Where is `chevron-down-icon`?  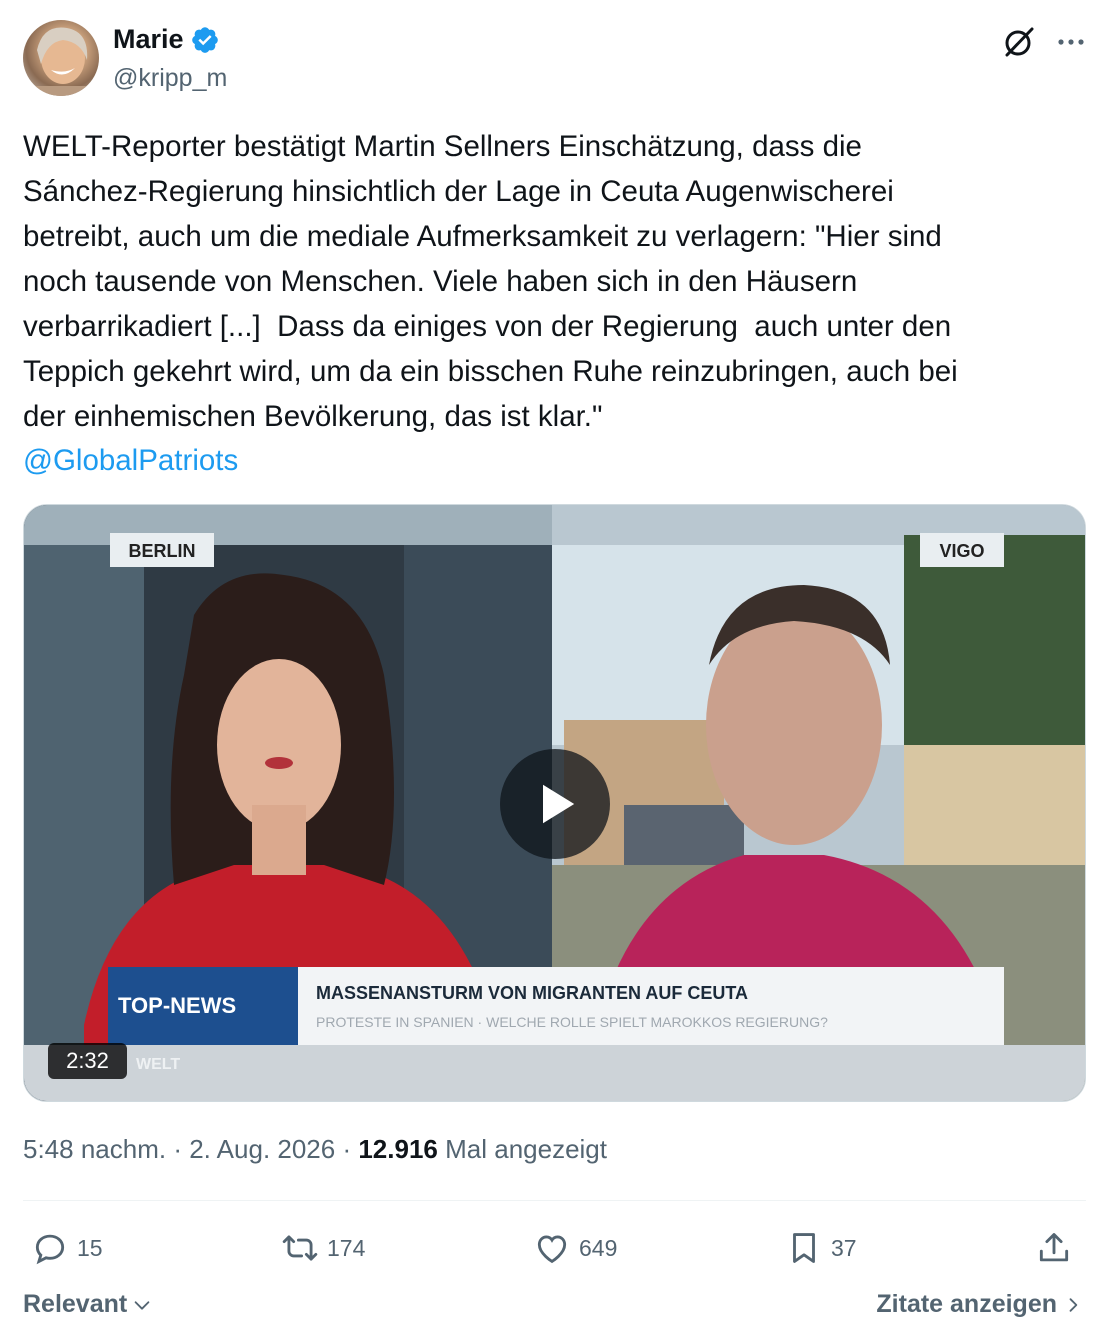 chevron-down-icon is located at coordinates (142, 1305).